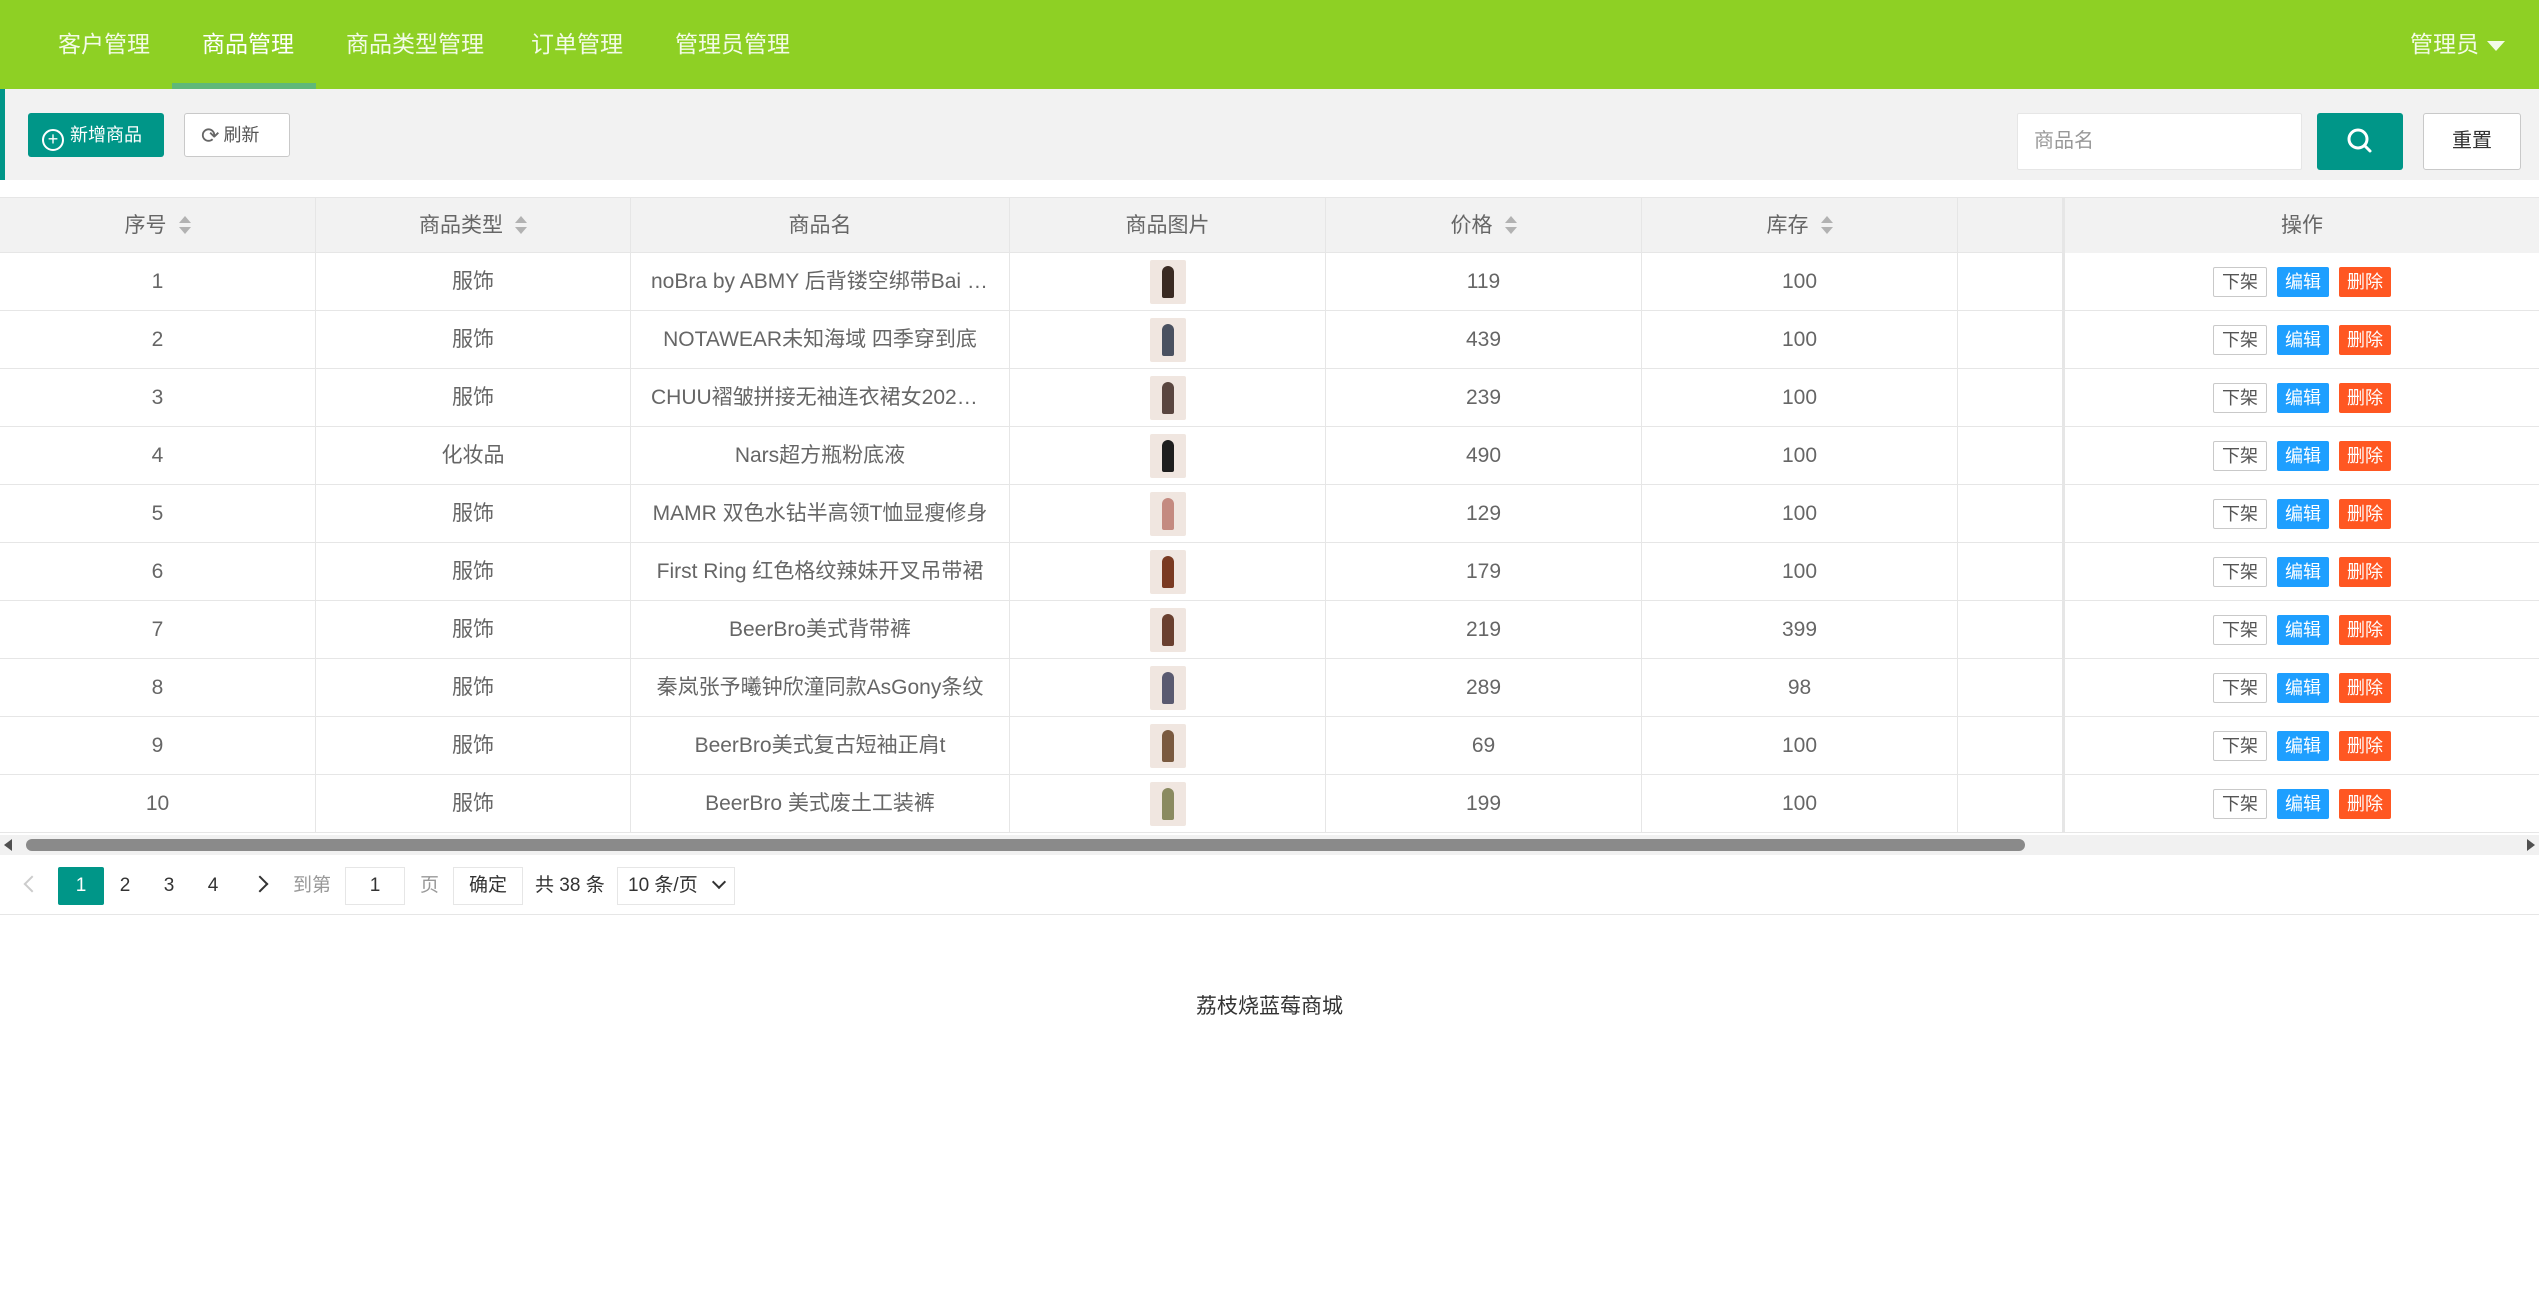 This screenshot has height=1313, width=2539. I want to click on search-input, so click(2159, 141).